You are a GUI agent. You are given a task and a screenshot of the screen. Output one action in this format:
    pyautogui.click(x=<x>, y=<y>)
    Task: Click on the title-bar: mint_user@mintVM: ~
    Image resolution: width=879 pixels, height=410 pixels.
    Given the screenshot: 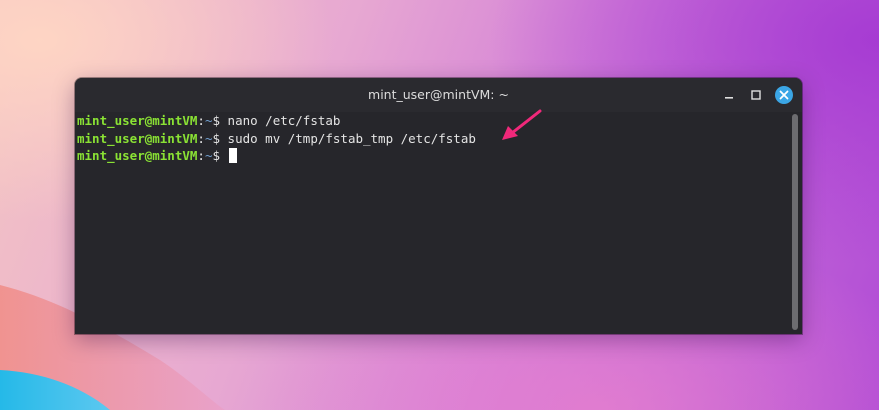 What is the action you would take?
    pyautogui.click(x=438, y=95)
    